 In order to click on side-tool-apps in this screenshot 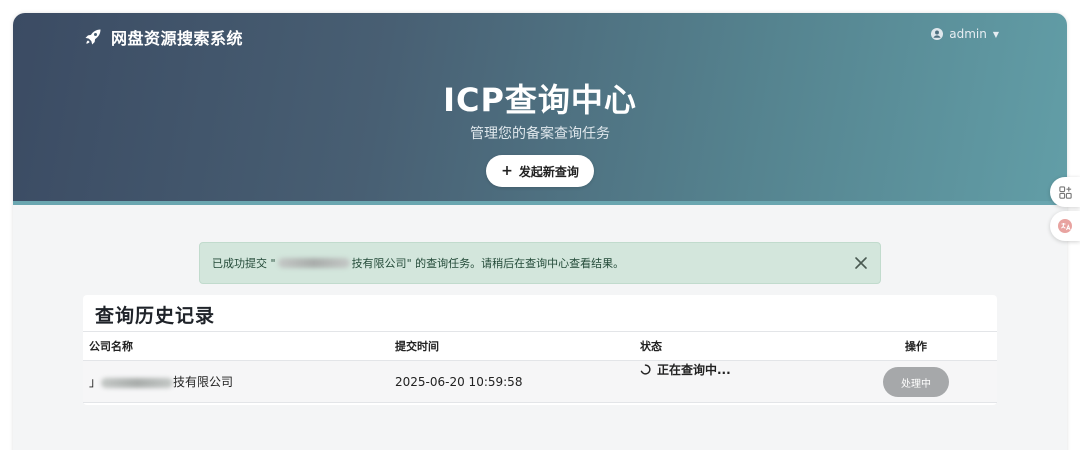, I will do `click(1065, 192)`.